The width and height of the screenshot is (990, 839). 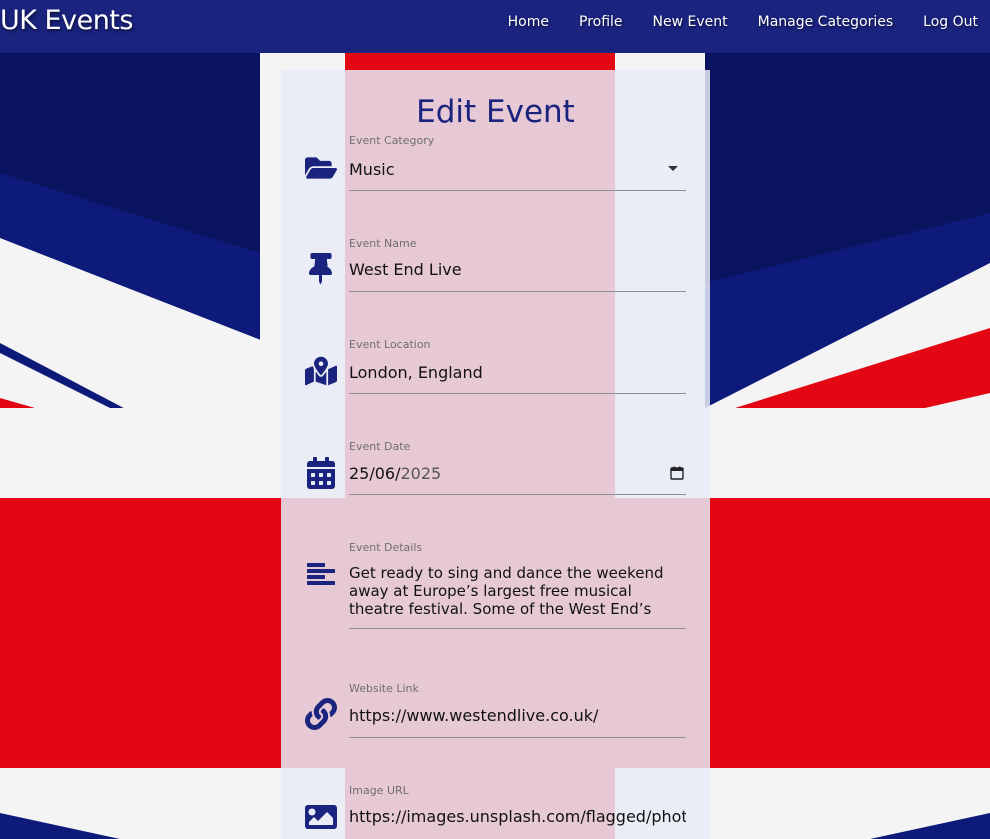 What do you see at coordinates (528, 22) in the screenshot?
I see `nav-home: Home` at bounding box center [528, 22].